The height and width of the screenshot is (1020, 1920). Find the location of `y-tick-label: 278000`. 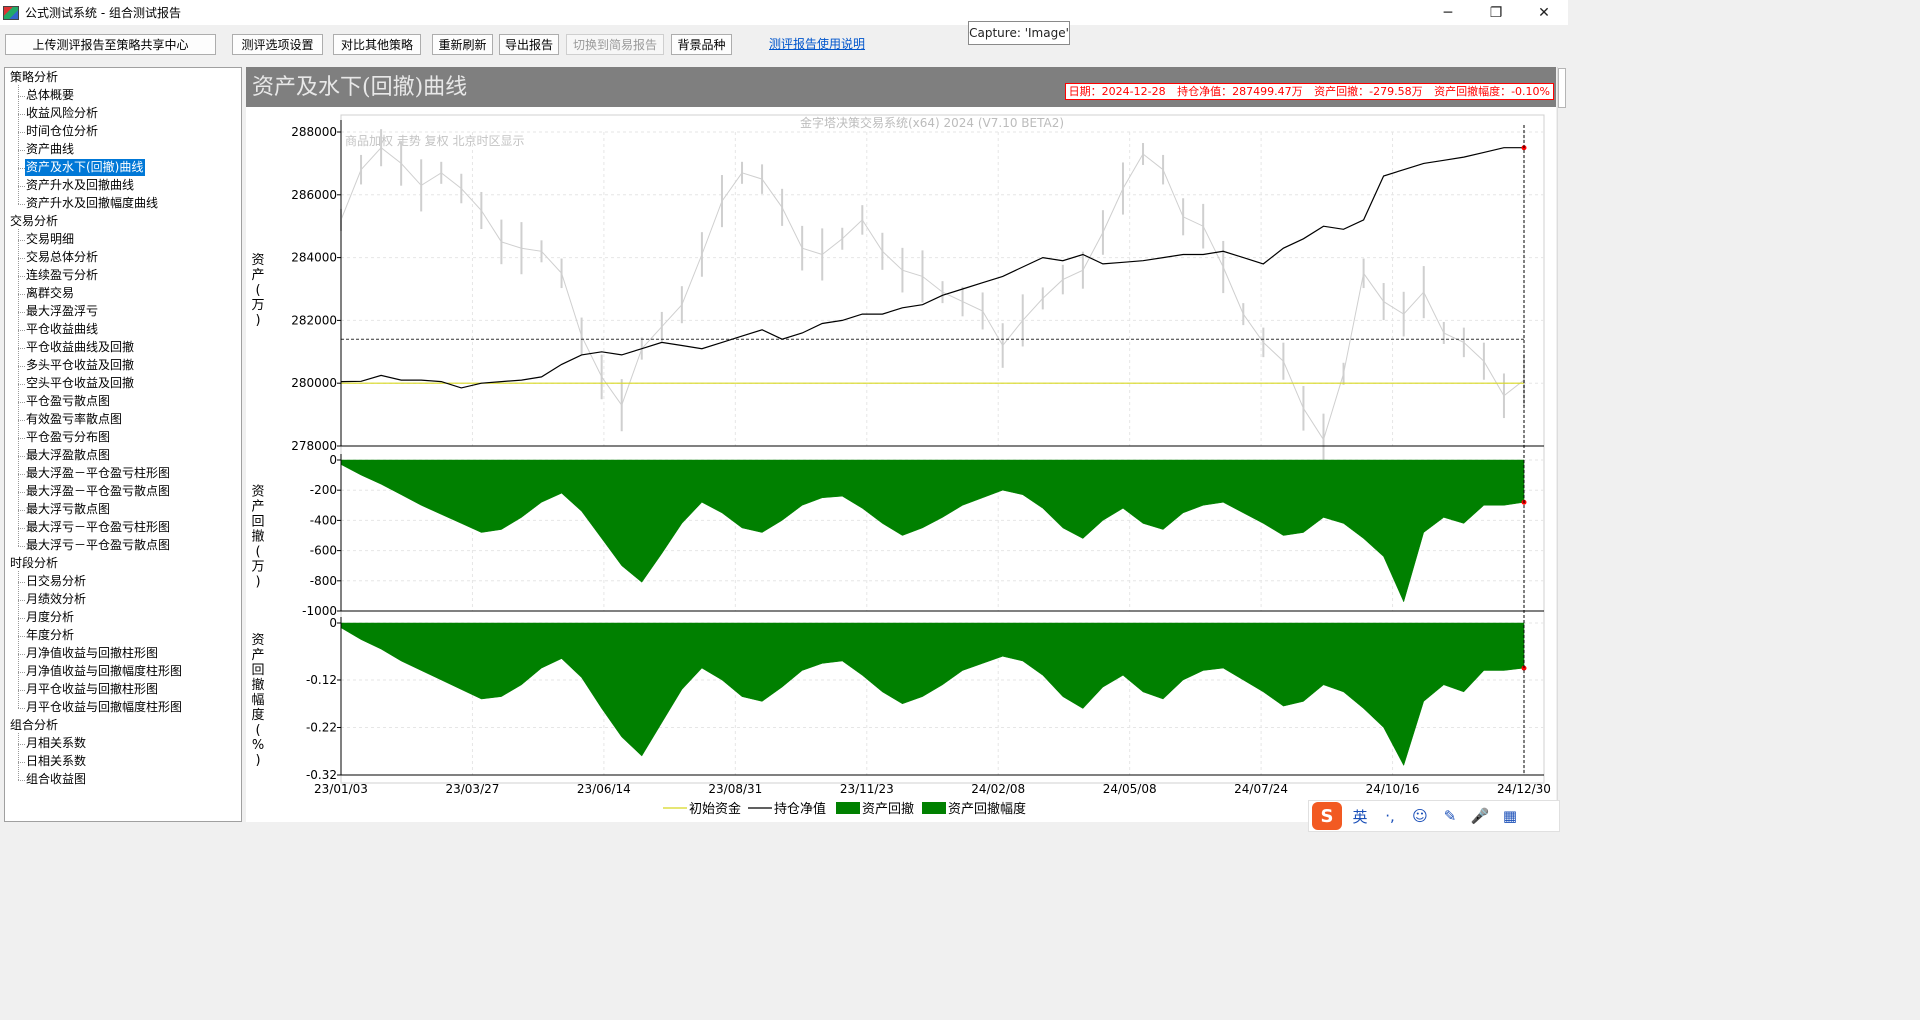

y-tick-label: 278000 is located at coordinates (314, 446).